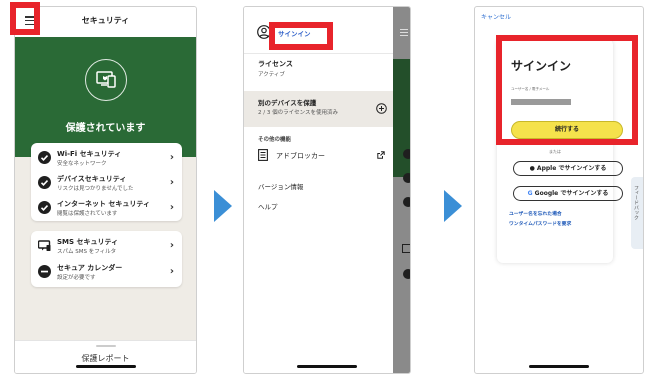 This screenshot has height=376, width=649. Describe the element at coordinates (89, 154) in the screenshot. I see `item-title: Wi-Fi セキュリティ` at that location.